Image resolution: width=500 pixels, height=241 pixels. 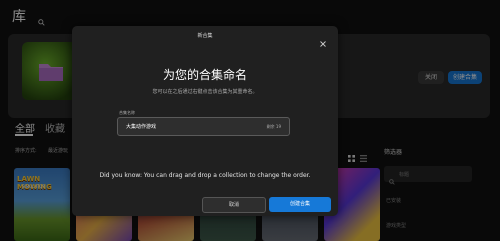 What do you see at coordinates (141, 127) in the screenshot?
I see `collection-name-value: 大集动作游戏` at bounding box center [141, 127].